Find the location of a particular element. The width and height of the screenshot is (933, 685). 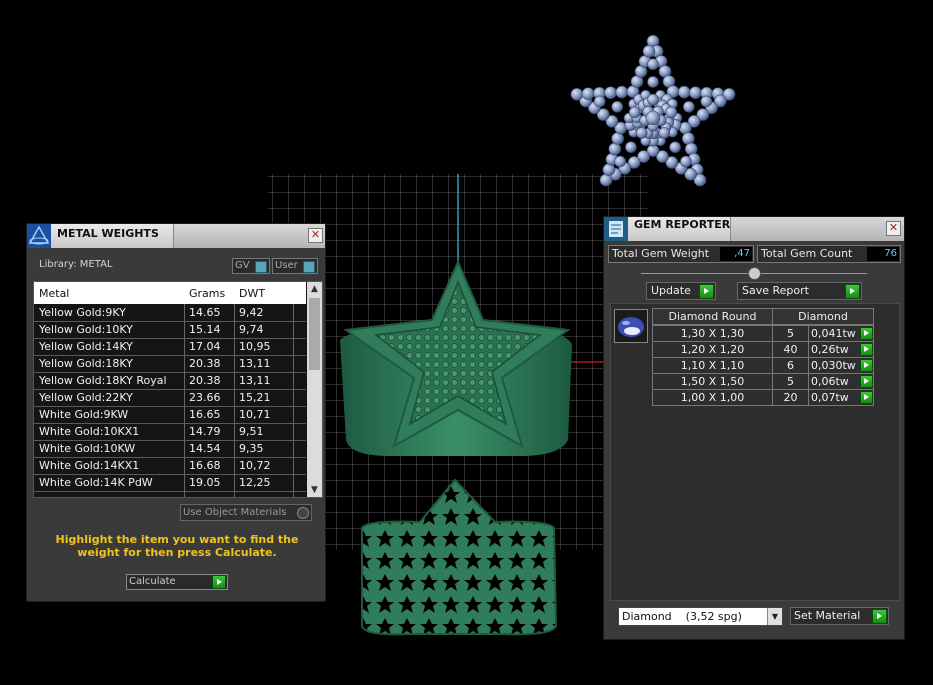

table-row: White Gold:10KW 14.54 9,35 is located at coordinates (170, 449).